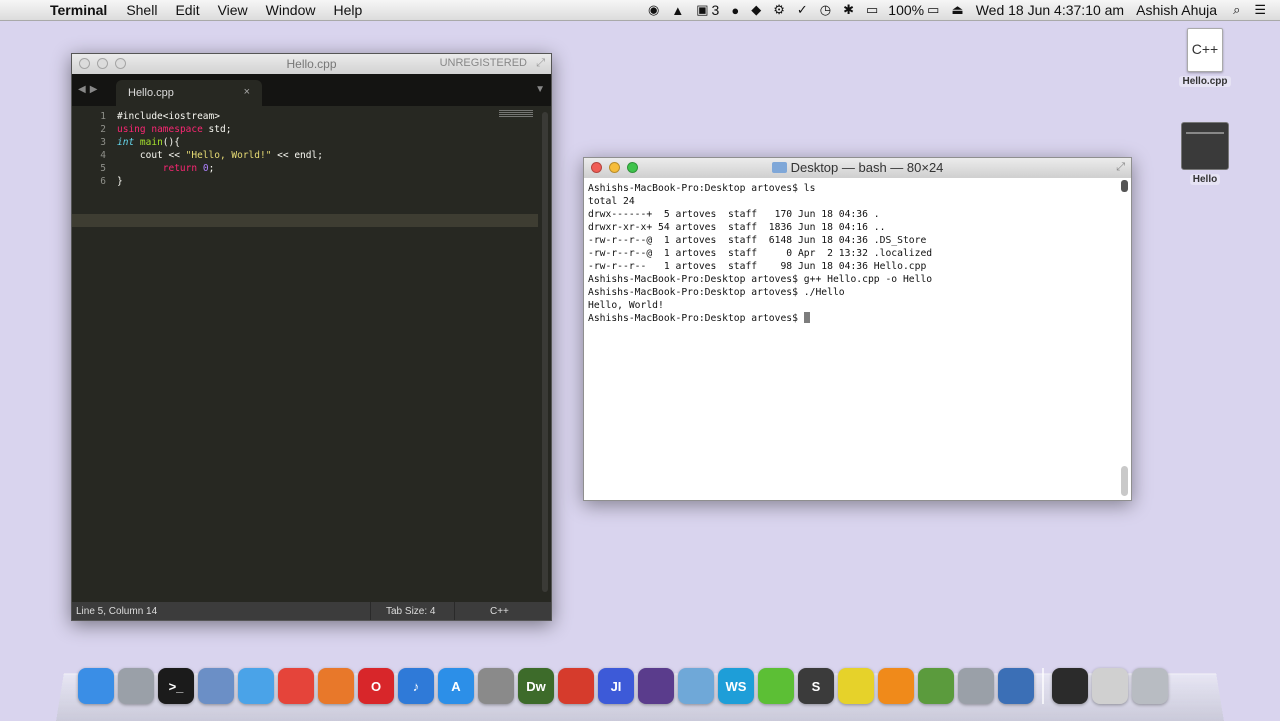 The width and height of the screenshot is (1280, 721). What do you see at coordinates (1236, 10) in the screenshot?
I see `search-icon: ⌕` at bounding box center [1236, 10].